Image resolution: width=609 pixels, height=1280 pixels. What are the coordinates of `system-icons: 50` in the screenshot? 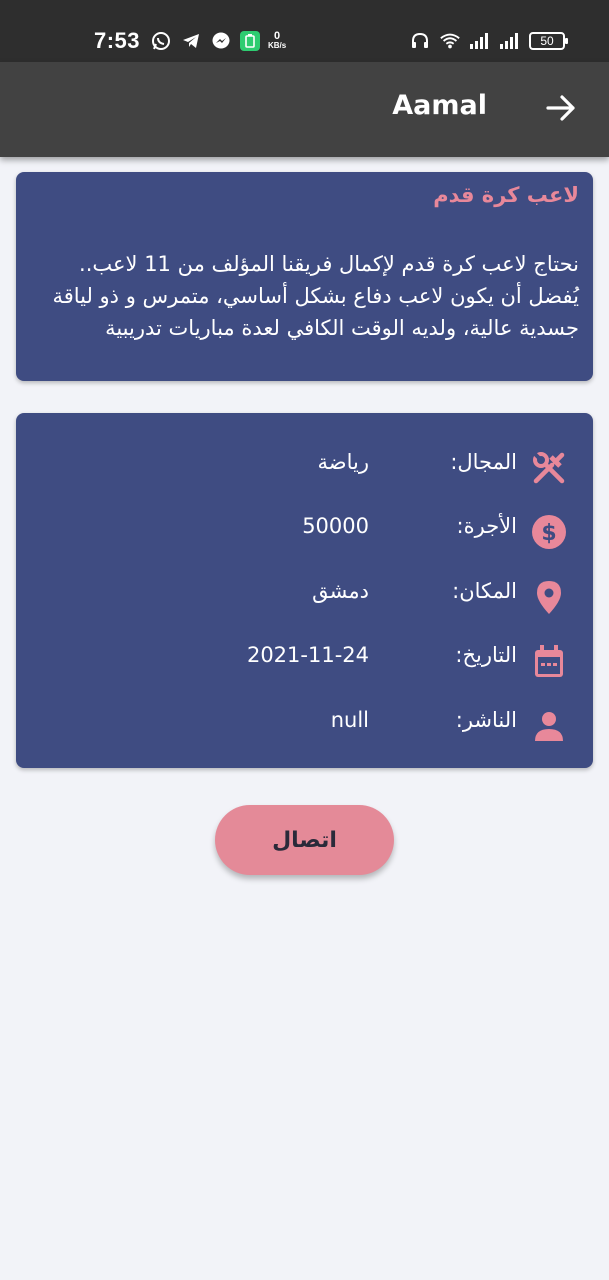 It's located at (488, 41).